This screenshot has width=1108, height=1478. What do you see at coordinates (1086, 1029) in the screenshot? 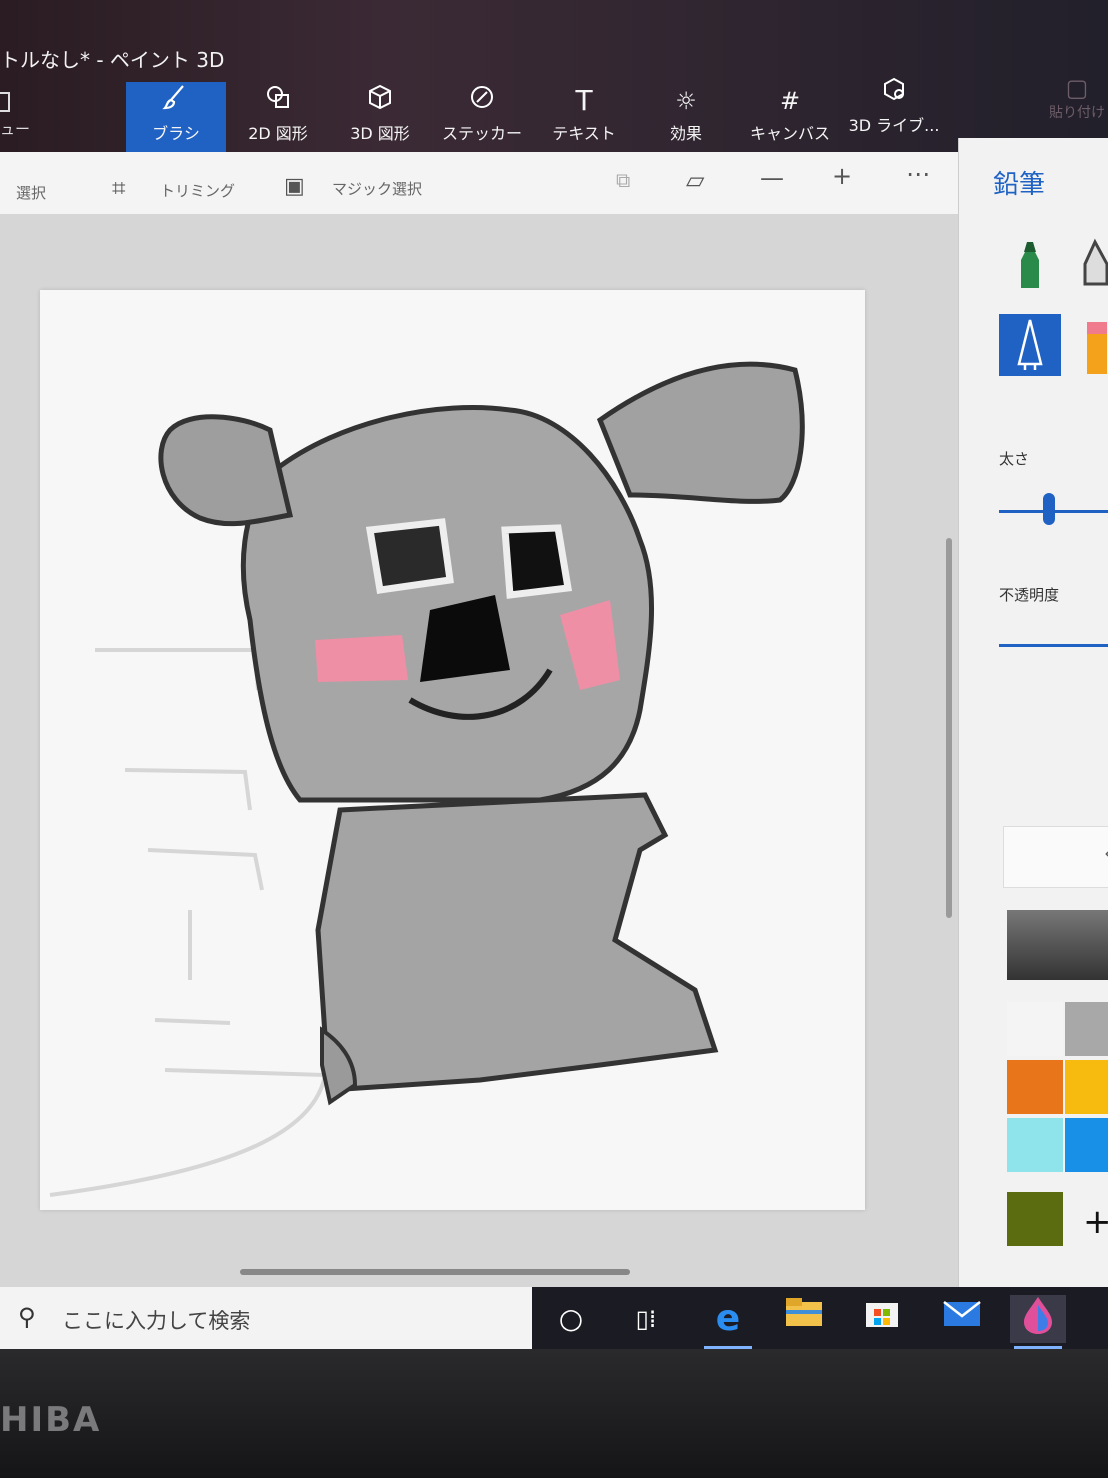
I see `color-swatch-gray` at bounding box center [1086, 1029].